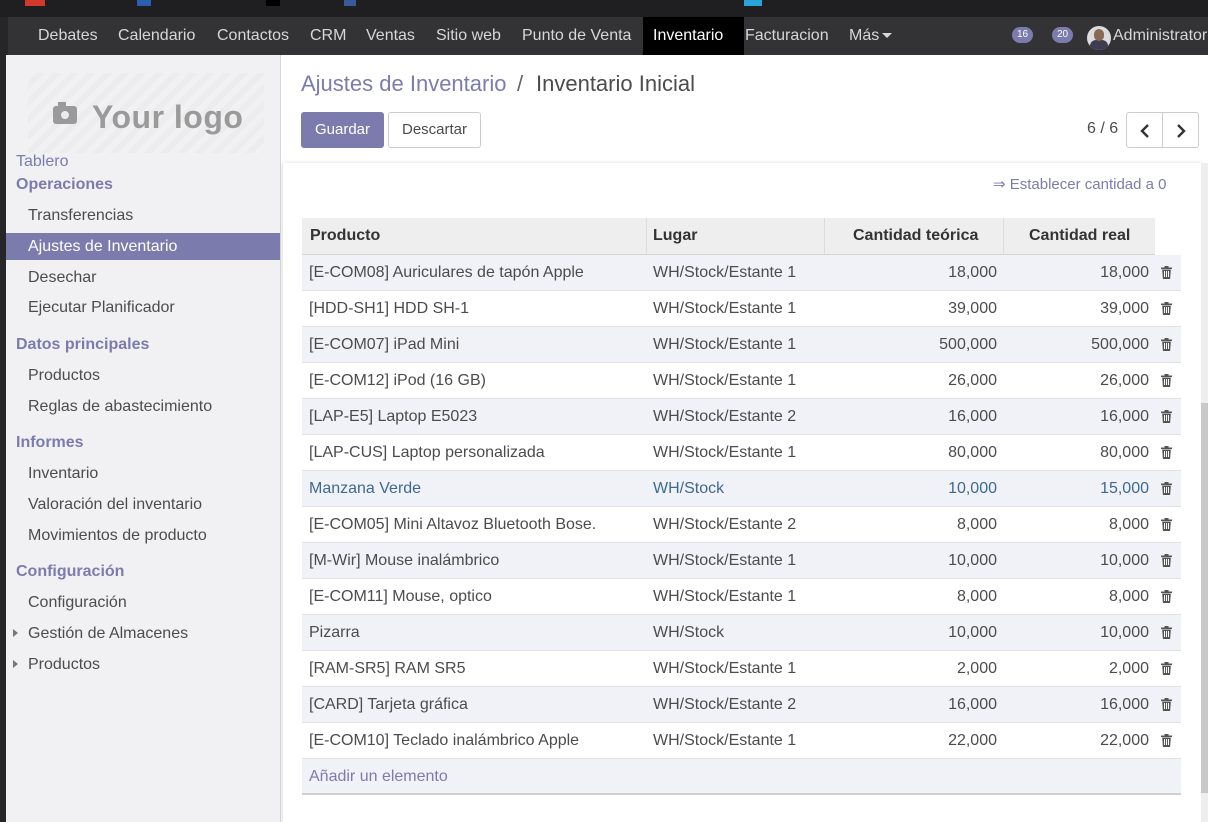 The image size is (1208, 822). What do you see at coordinates (1079, 236) in the screenshot?
I see `column-cantidad-real: Cantidad real` at bounding box center [1079, 236].